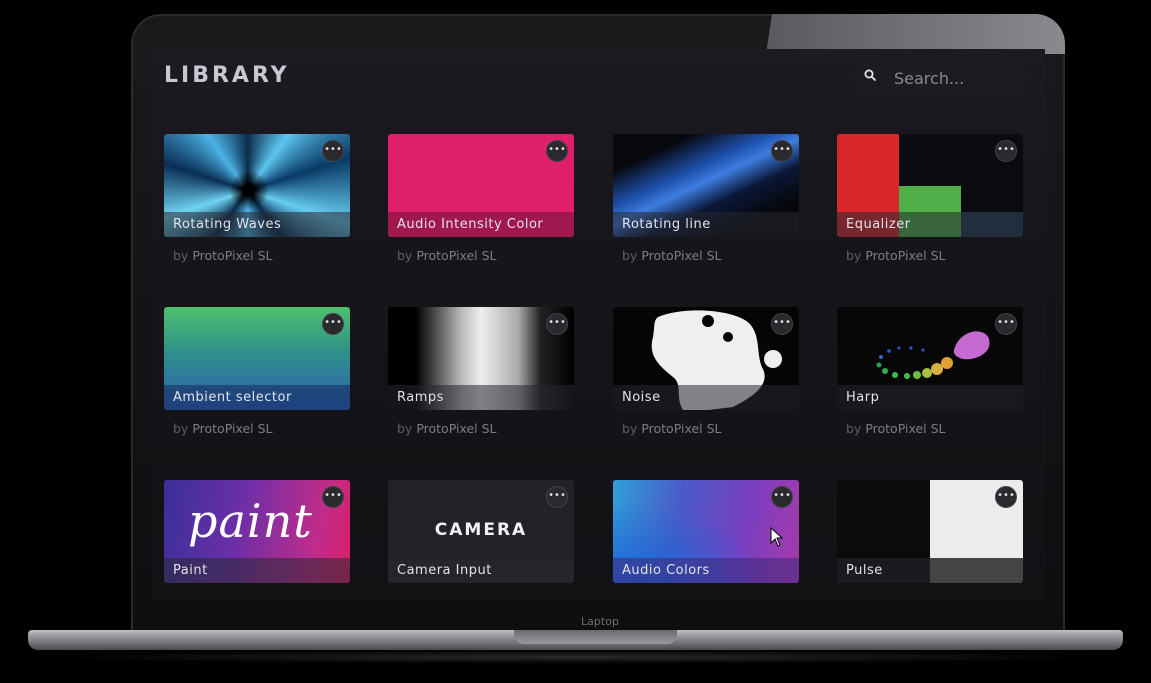 The width and height of the screenshot is (1151, 683). I want to click on page-title: LIBRARY, so click(227, 75).